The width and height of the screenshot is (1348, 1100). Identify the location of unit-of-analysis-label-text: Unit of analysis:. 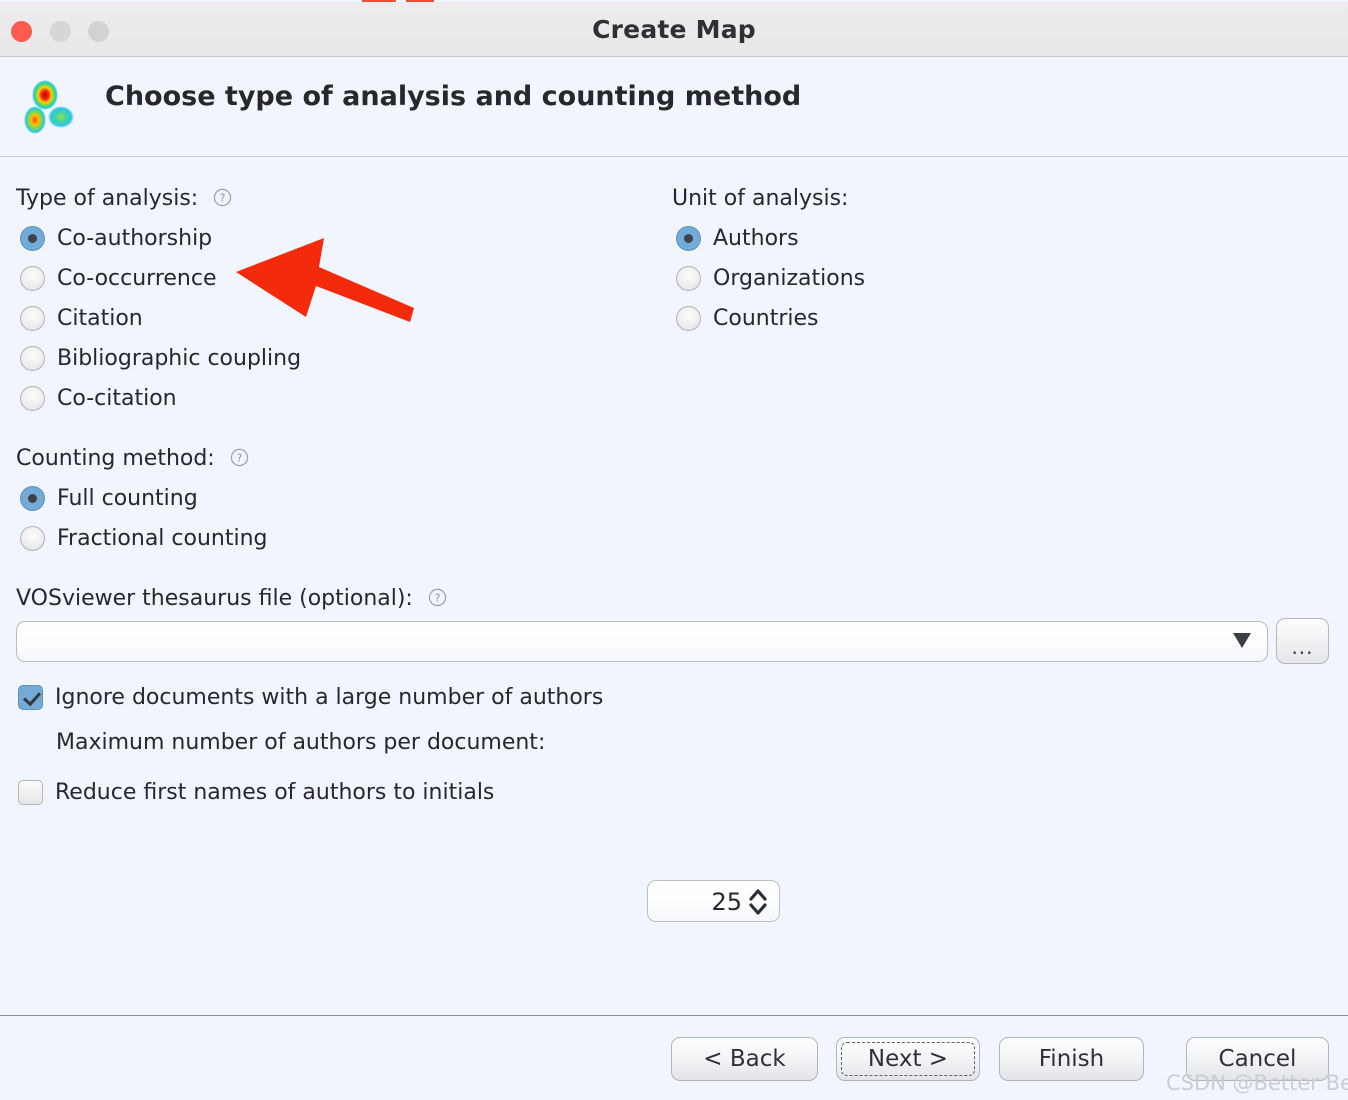
(760, 198).